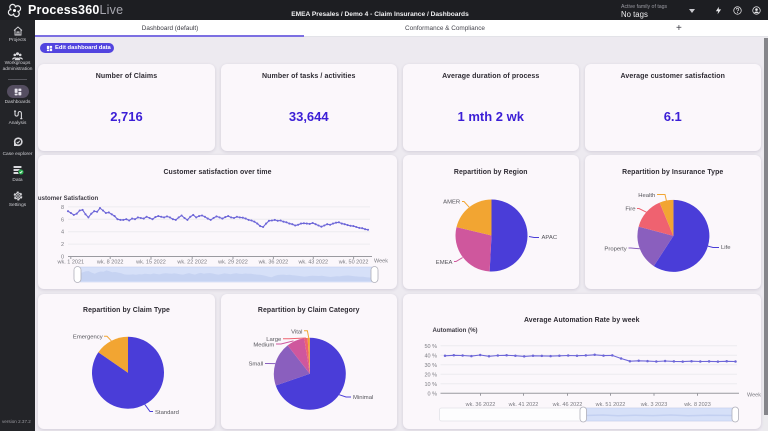 The width and height of the screenshot is (768, 431). Describe the element at coordinates (430, 375) in the screenshot. I see `svg-text: 20 %` at that location.